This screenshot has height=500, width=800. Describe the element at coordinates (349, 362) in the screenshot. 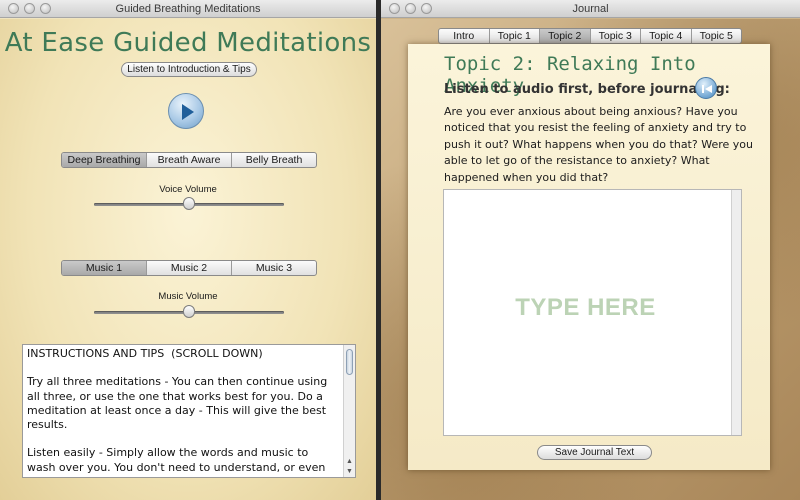

I see `scrollbar-knob` at that location.